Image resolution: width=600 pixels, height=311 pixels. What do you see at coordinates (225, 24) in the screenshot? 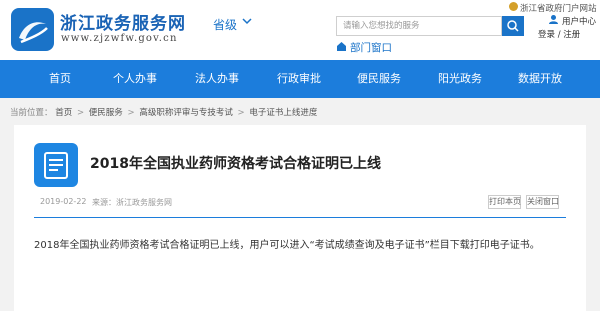
I see `region-selector: 省级` at bounding box center [225, 24].